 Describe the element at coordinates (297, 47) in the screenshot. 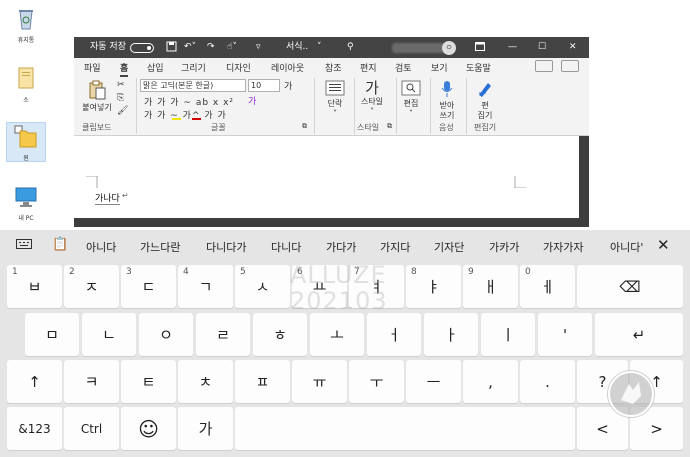

I see `document-title: 서식..` at that location.